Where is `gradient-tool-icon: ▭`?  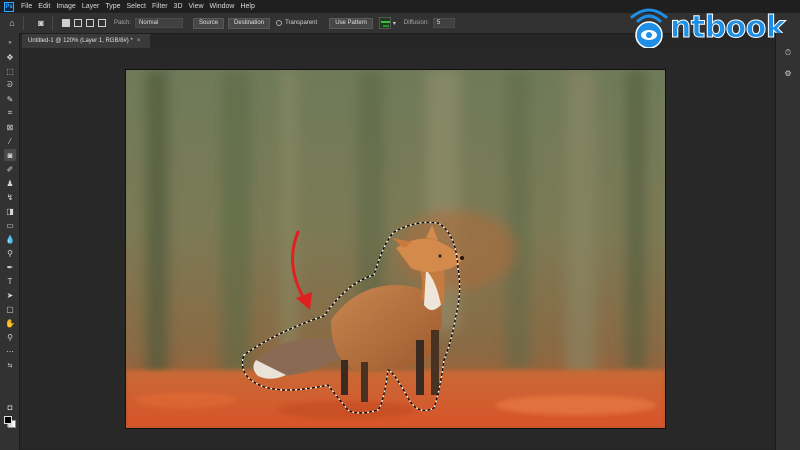 gradient-tool-icon: ▭ is located at coordinates (10, 225).